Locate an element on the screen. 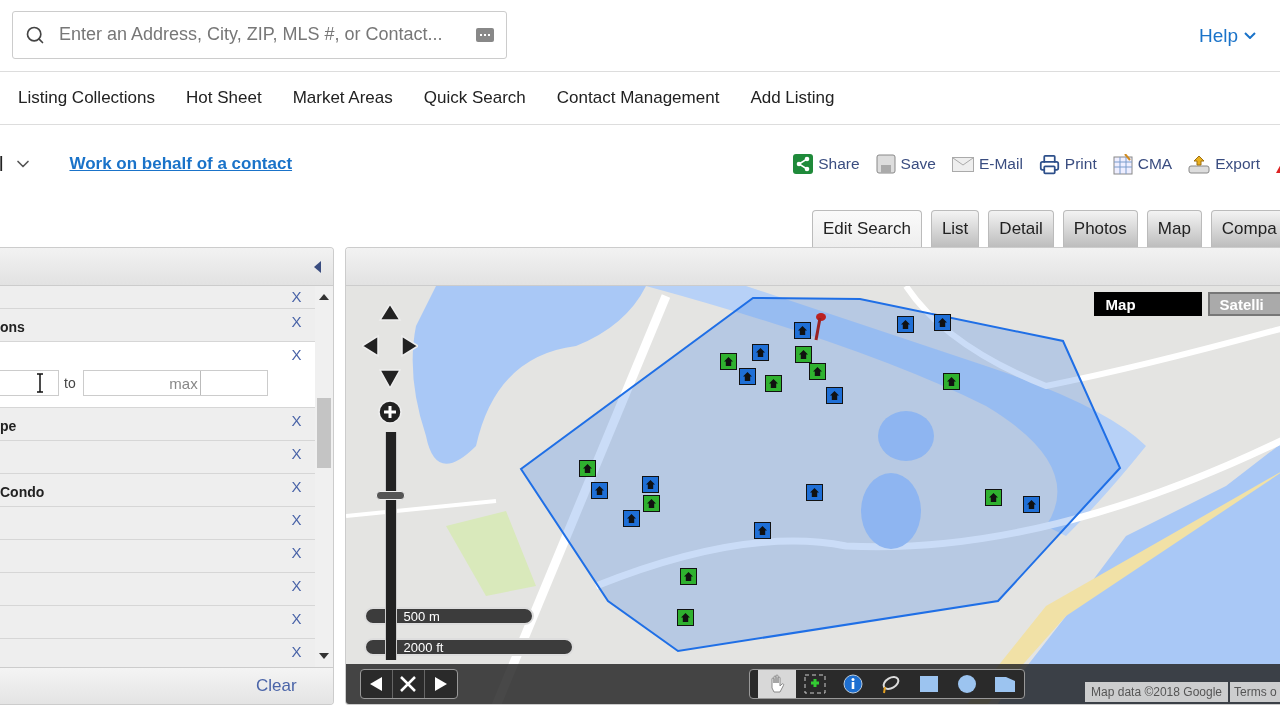 The height and width of the screenshot is (720, 1280). export-tray-icon is located at coordinates (1199, 164).